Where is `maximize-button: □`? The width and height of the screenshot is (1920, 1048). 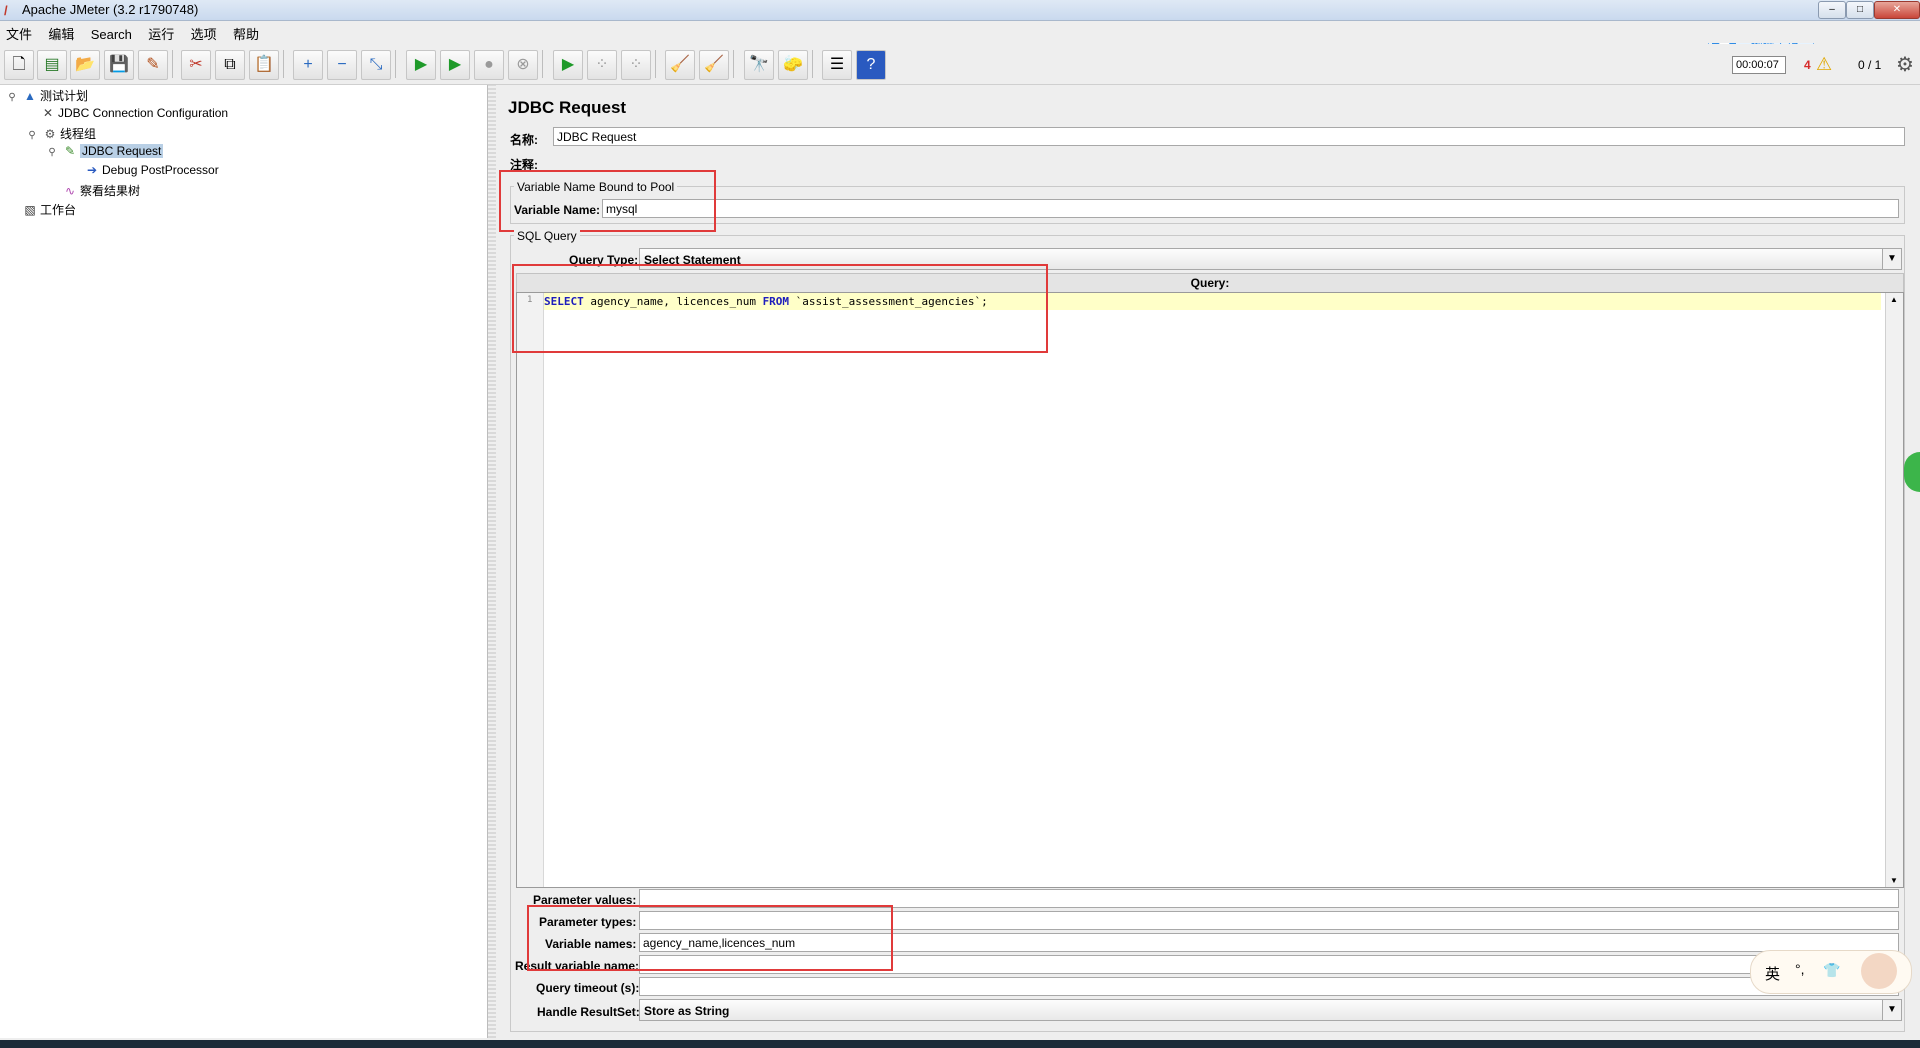 maximize-button: □ is located at coordinates (1860, 10).